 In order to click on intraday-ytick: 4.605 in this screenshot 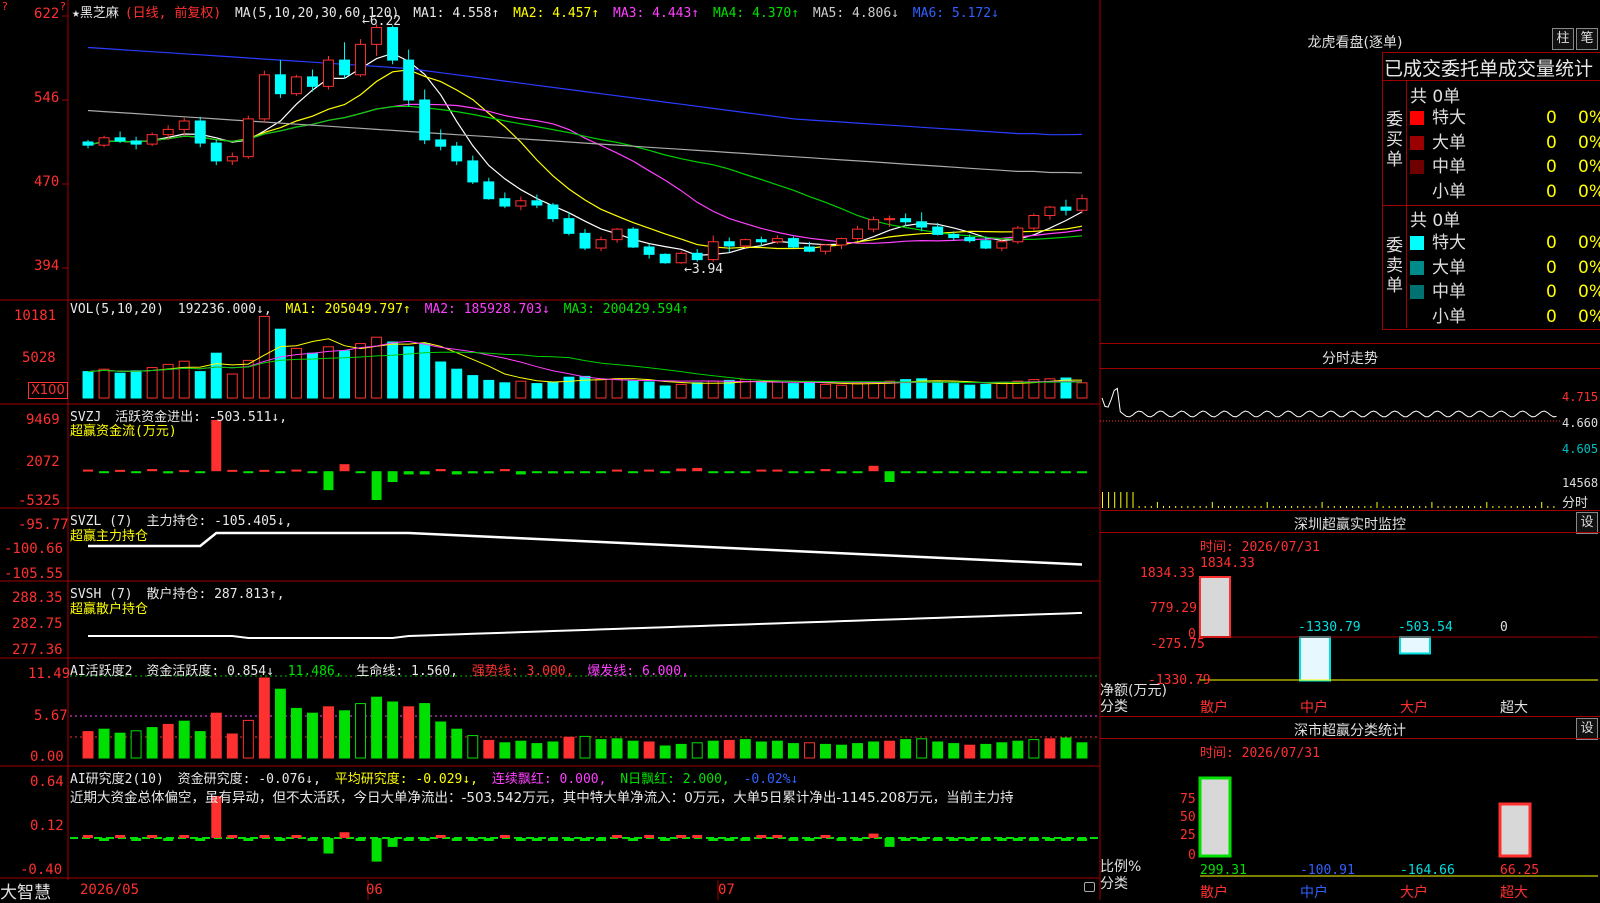, I will do `click(1580, 449)`.